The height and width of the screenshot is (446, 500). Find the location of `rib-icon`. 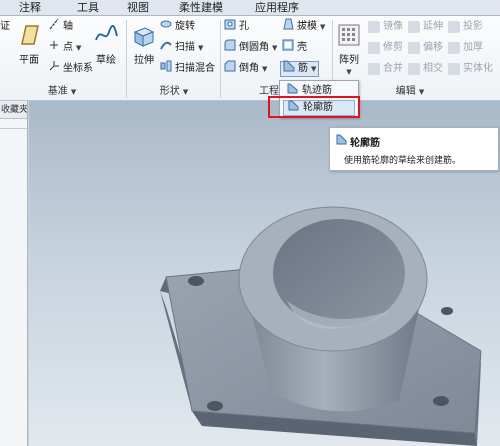

rib-icon is located at coordinates (289, 69).